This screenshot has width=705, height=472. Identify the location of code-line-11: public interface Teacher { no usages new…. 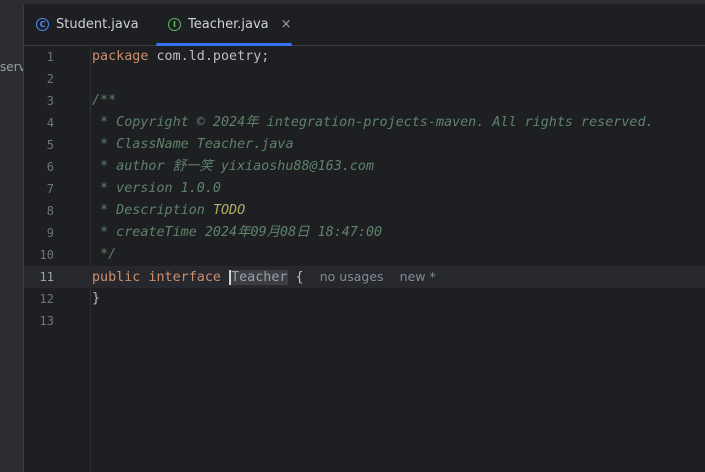
(264, 277).